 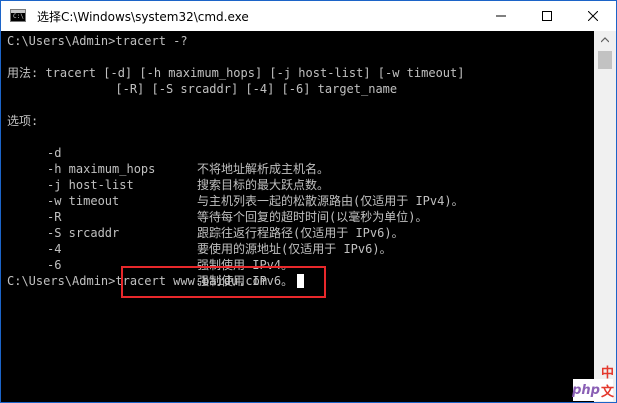 I want to click on usage-line-continued: [-R] [-S srcaddr] [-4] [-6] target_name, so click(x=202, y=89).